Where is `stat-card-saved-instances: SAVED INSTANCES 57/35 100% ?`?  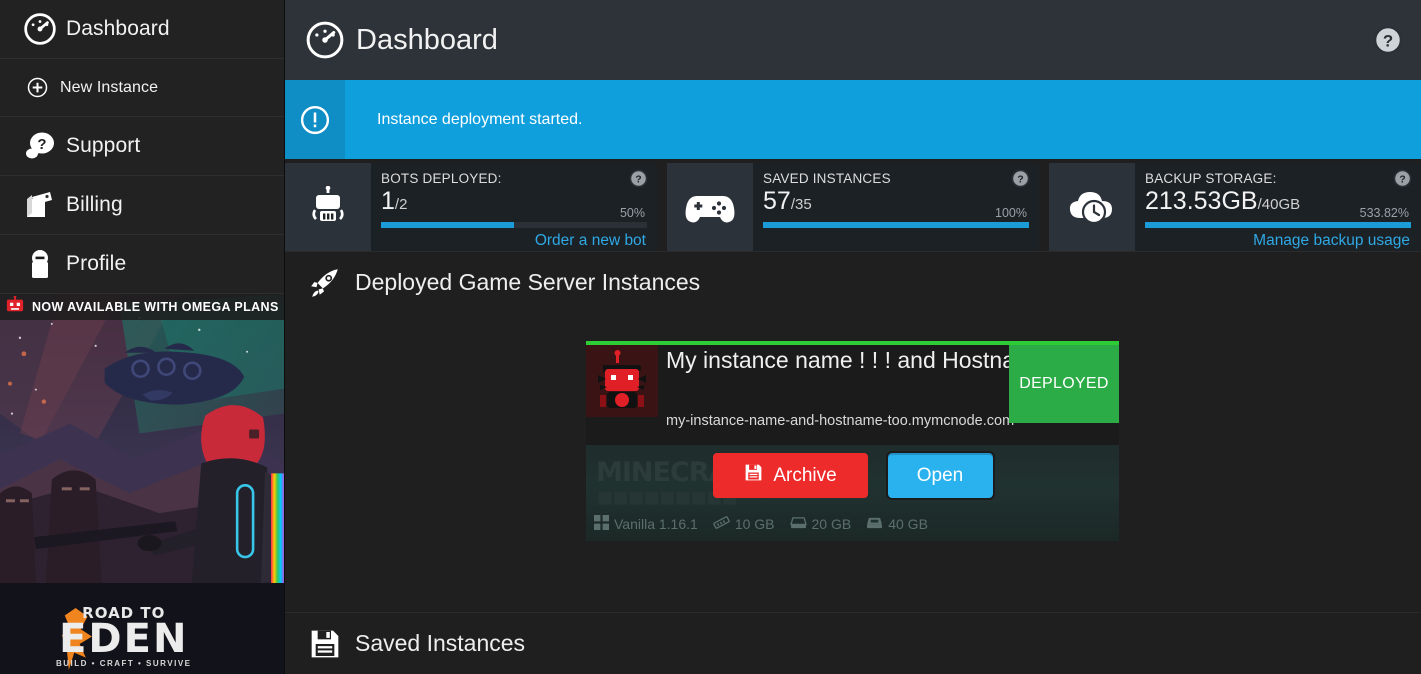
stat-card-saved-instances: SAVED INSTANCES 57/35 100% ? is located at coordinates (853, 207).